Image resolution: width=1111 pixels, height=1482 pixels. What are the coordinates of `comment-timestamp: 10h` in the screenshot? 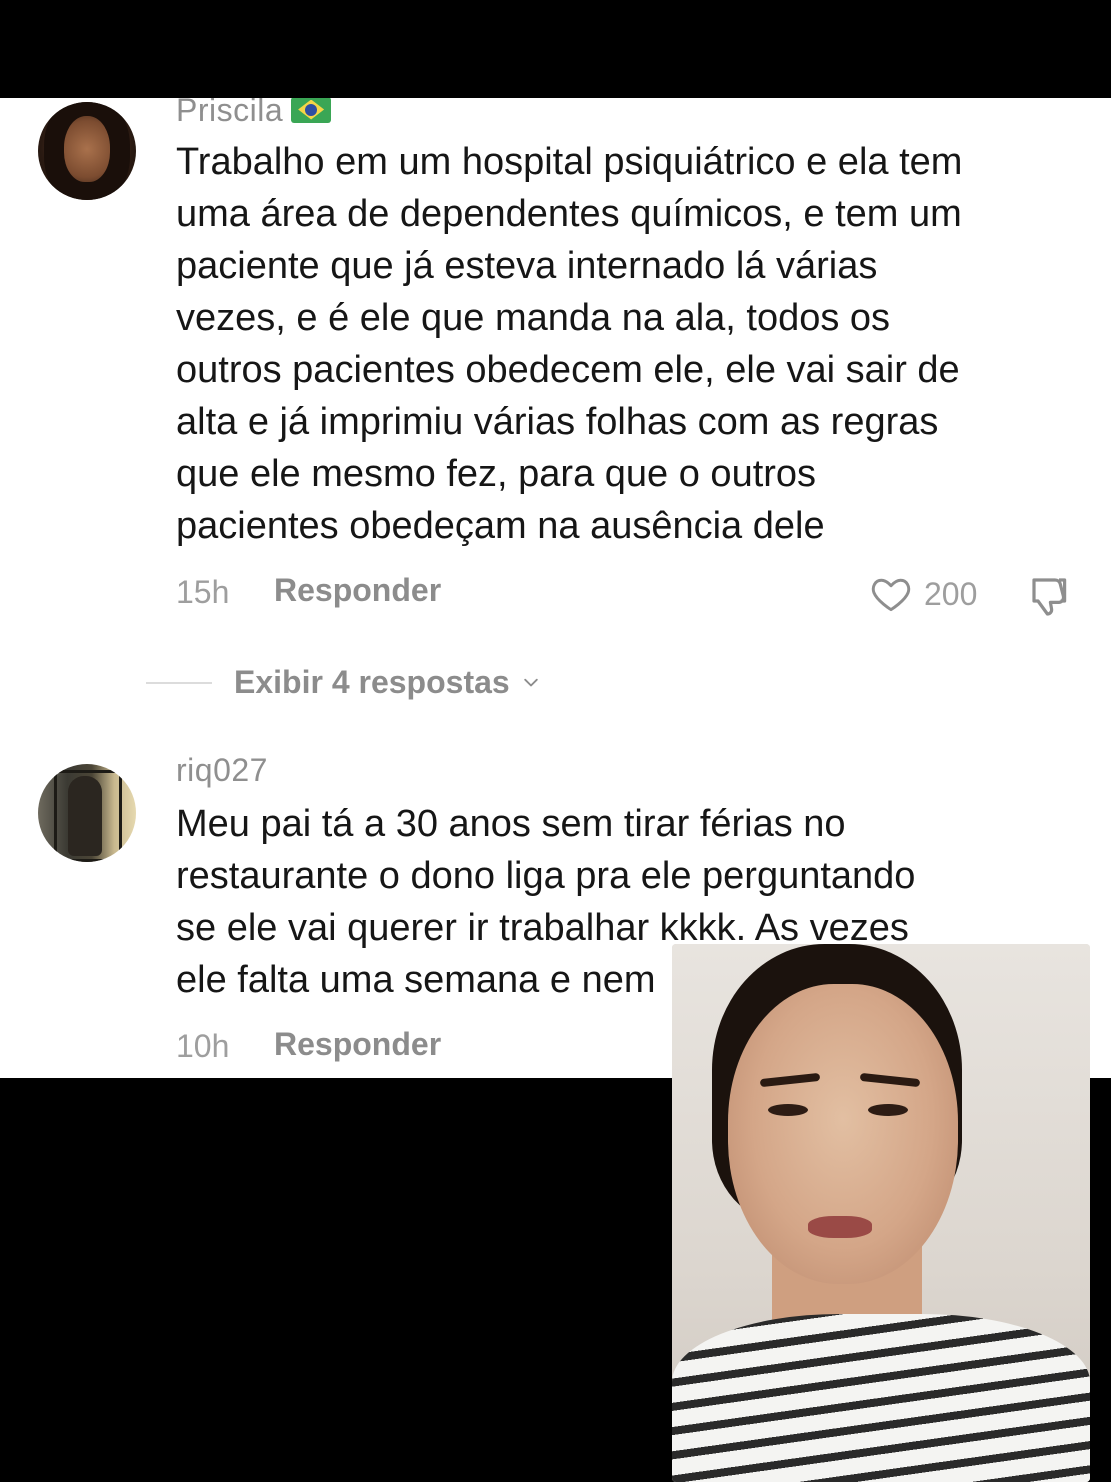 It's located at (203, 1046).